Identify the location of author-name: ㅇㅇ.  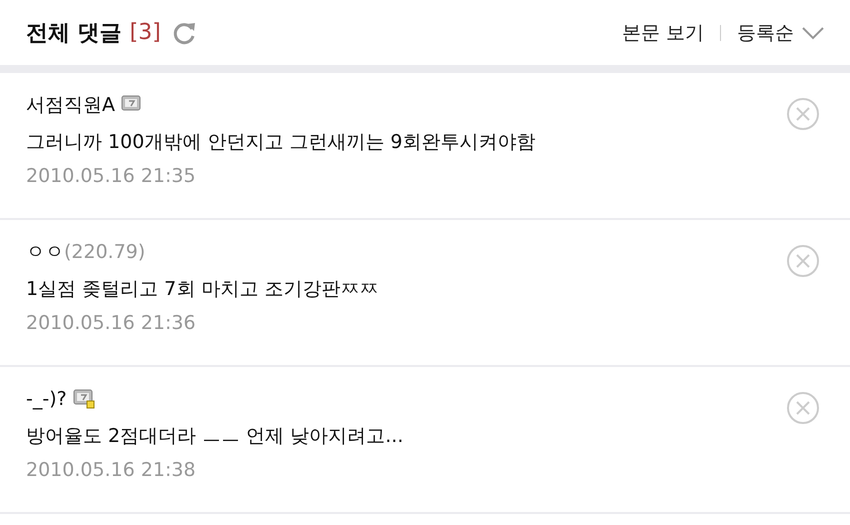
(45, 252).